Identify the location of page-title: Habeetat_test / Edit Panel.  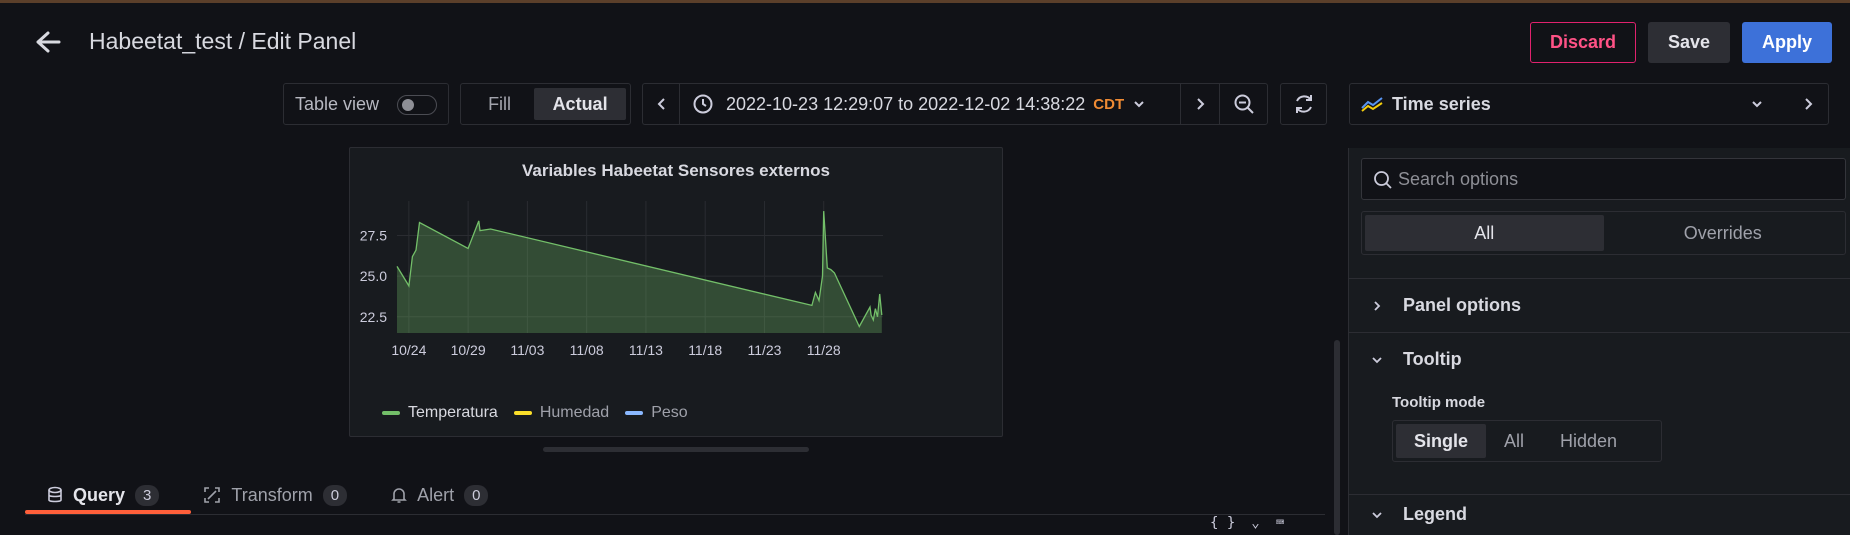
(223, 41).